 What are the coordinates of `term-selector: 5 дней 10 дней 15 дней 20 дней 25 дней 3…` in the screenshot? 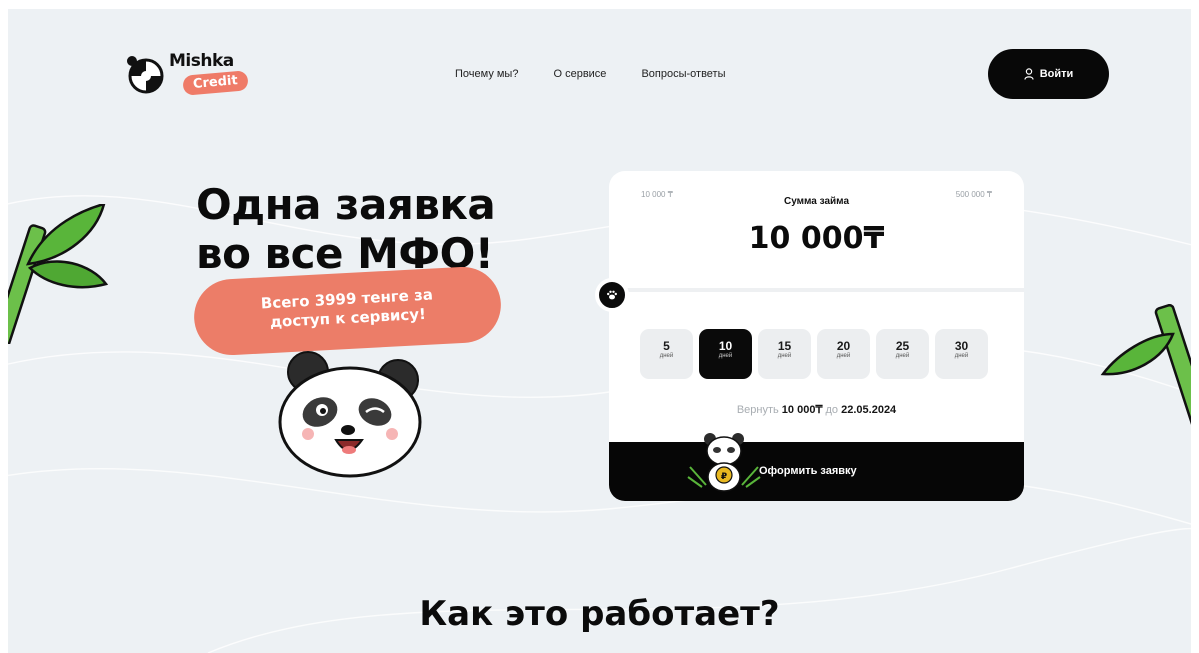 It's located at (814, 354).